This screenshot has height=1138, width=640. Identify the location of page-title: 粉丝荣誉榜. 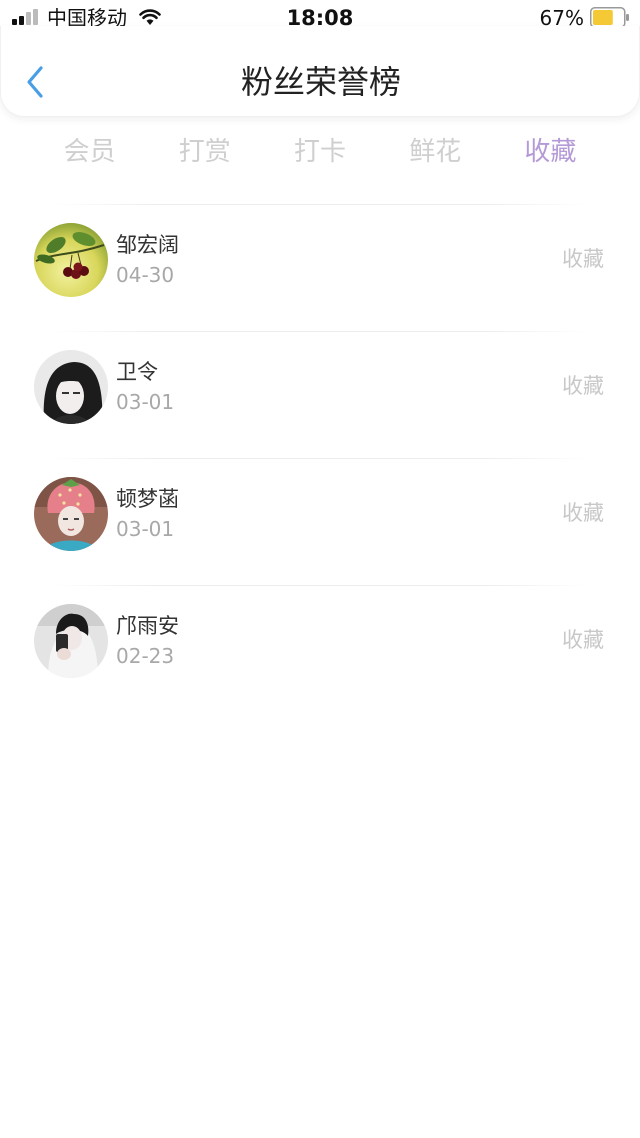
(320, 82).